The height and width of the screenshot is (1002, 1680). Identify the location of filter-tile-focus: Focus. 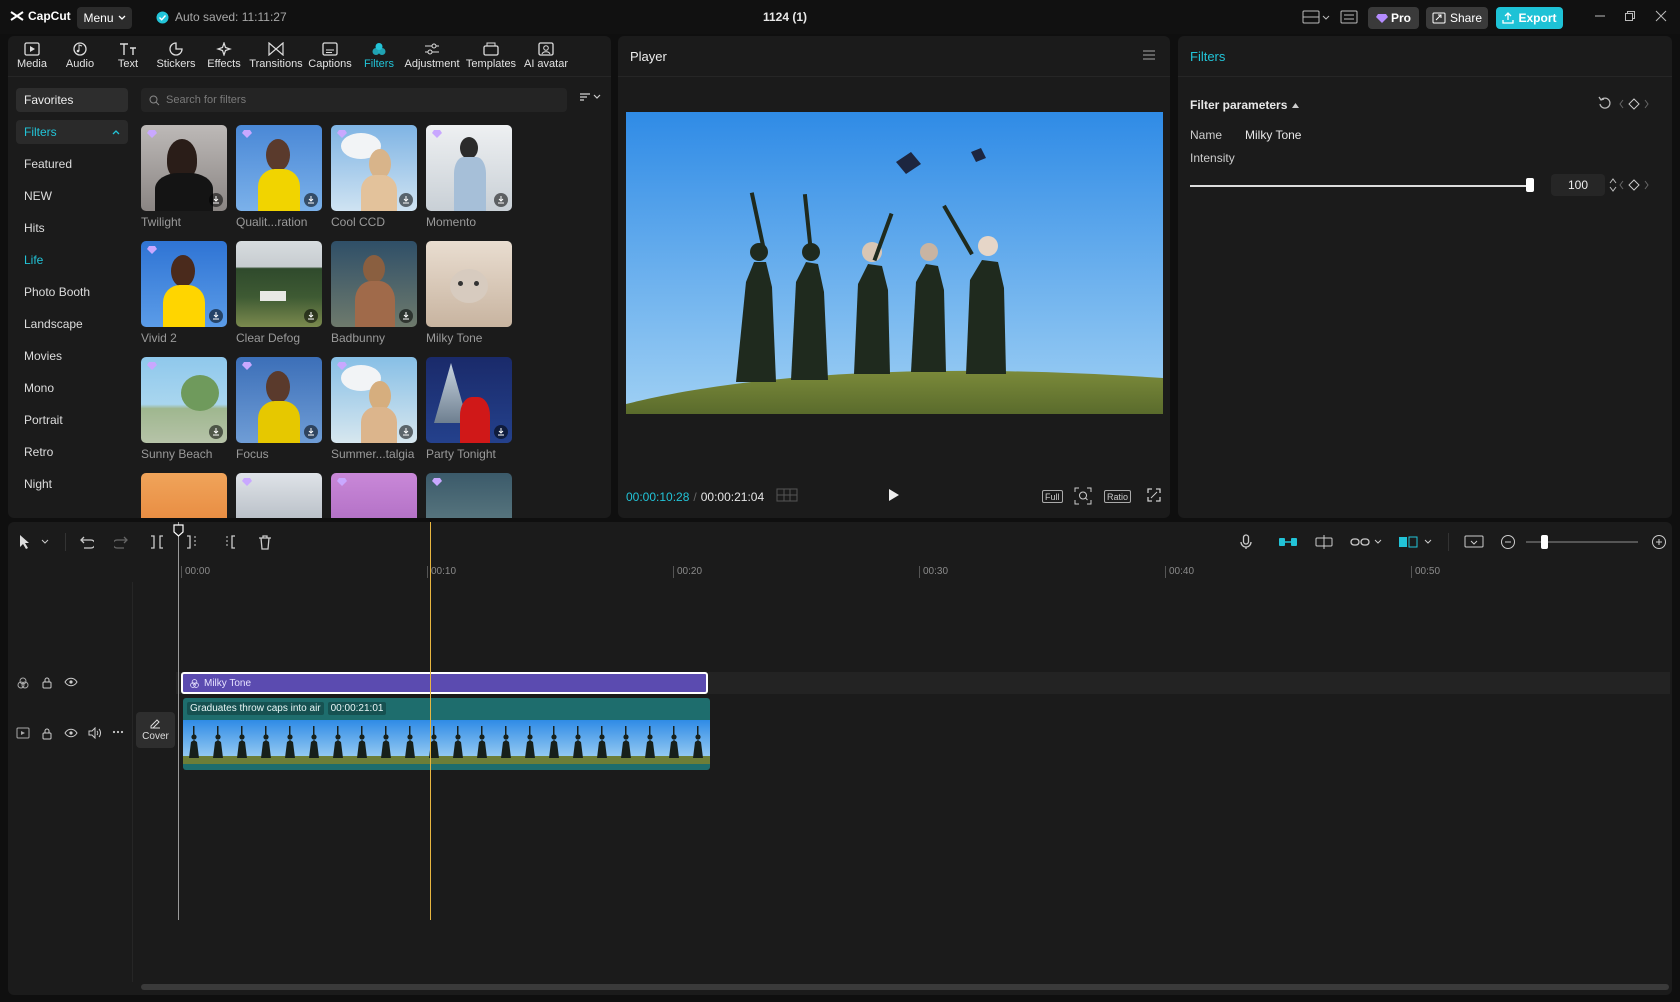
(279, 409).